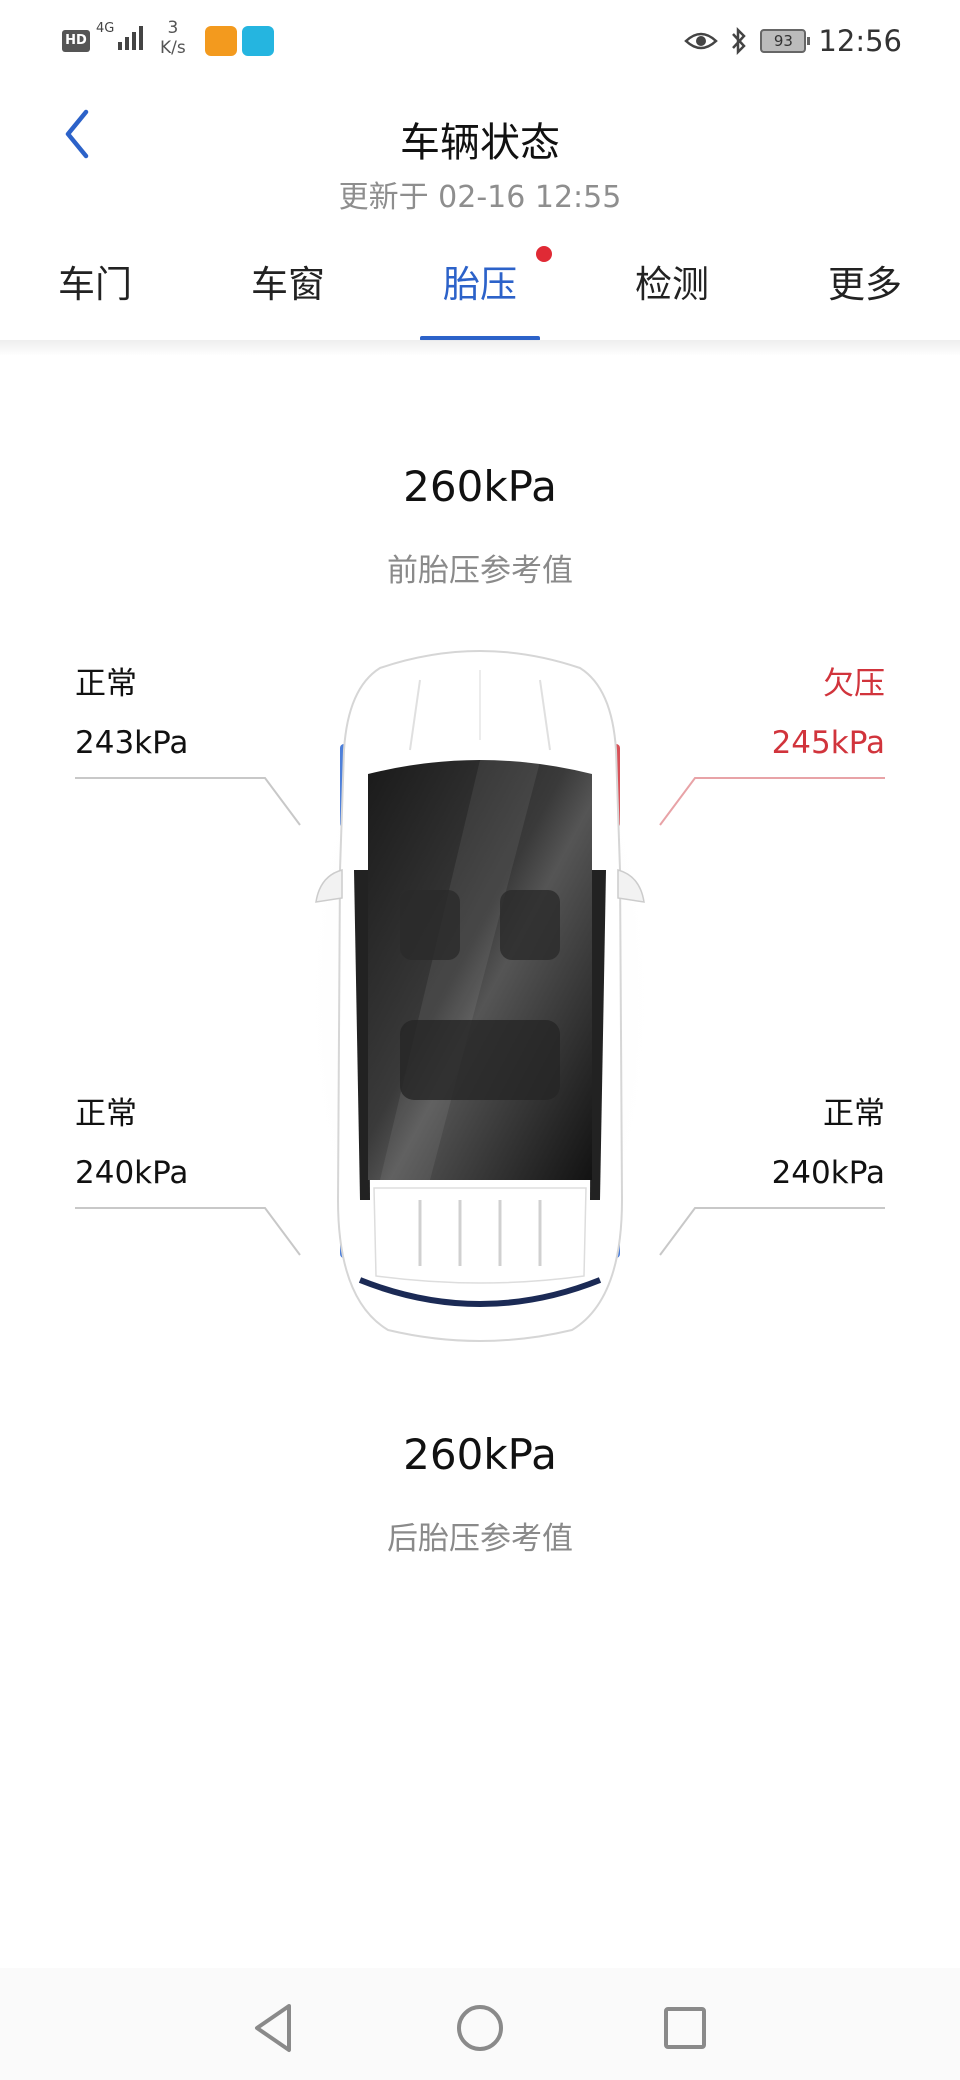 Image resolution: width=960 pixels, height=2080 pixels. I want to click on car-top-view, so click(480, 1000).